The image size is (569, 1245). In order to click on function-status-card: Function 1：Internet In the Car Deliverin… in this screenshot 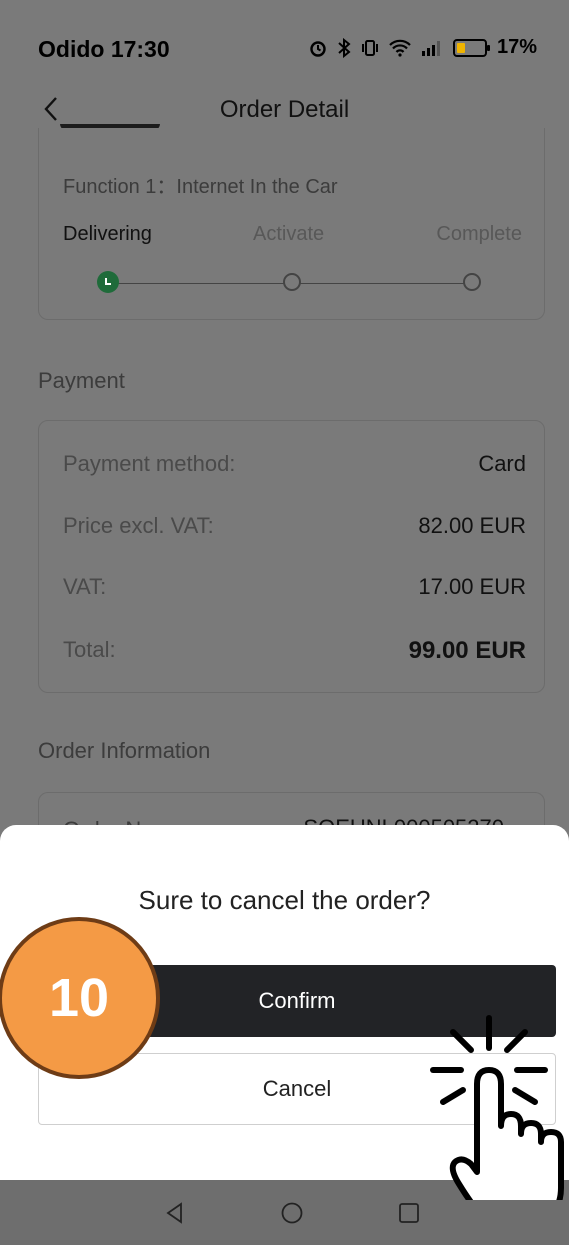, I will do `click(291, 224)`.